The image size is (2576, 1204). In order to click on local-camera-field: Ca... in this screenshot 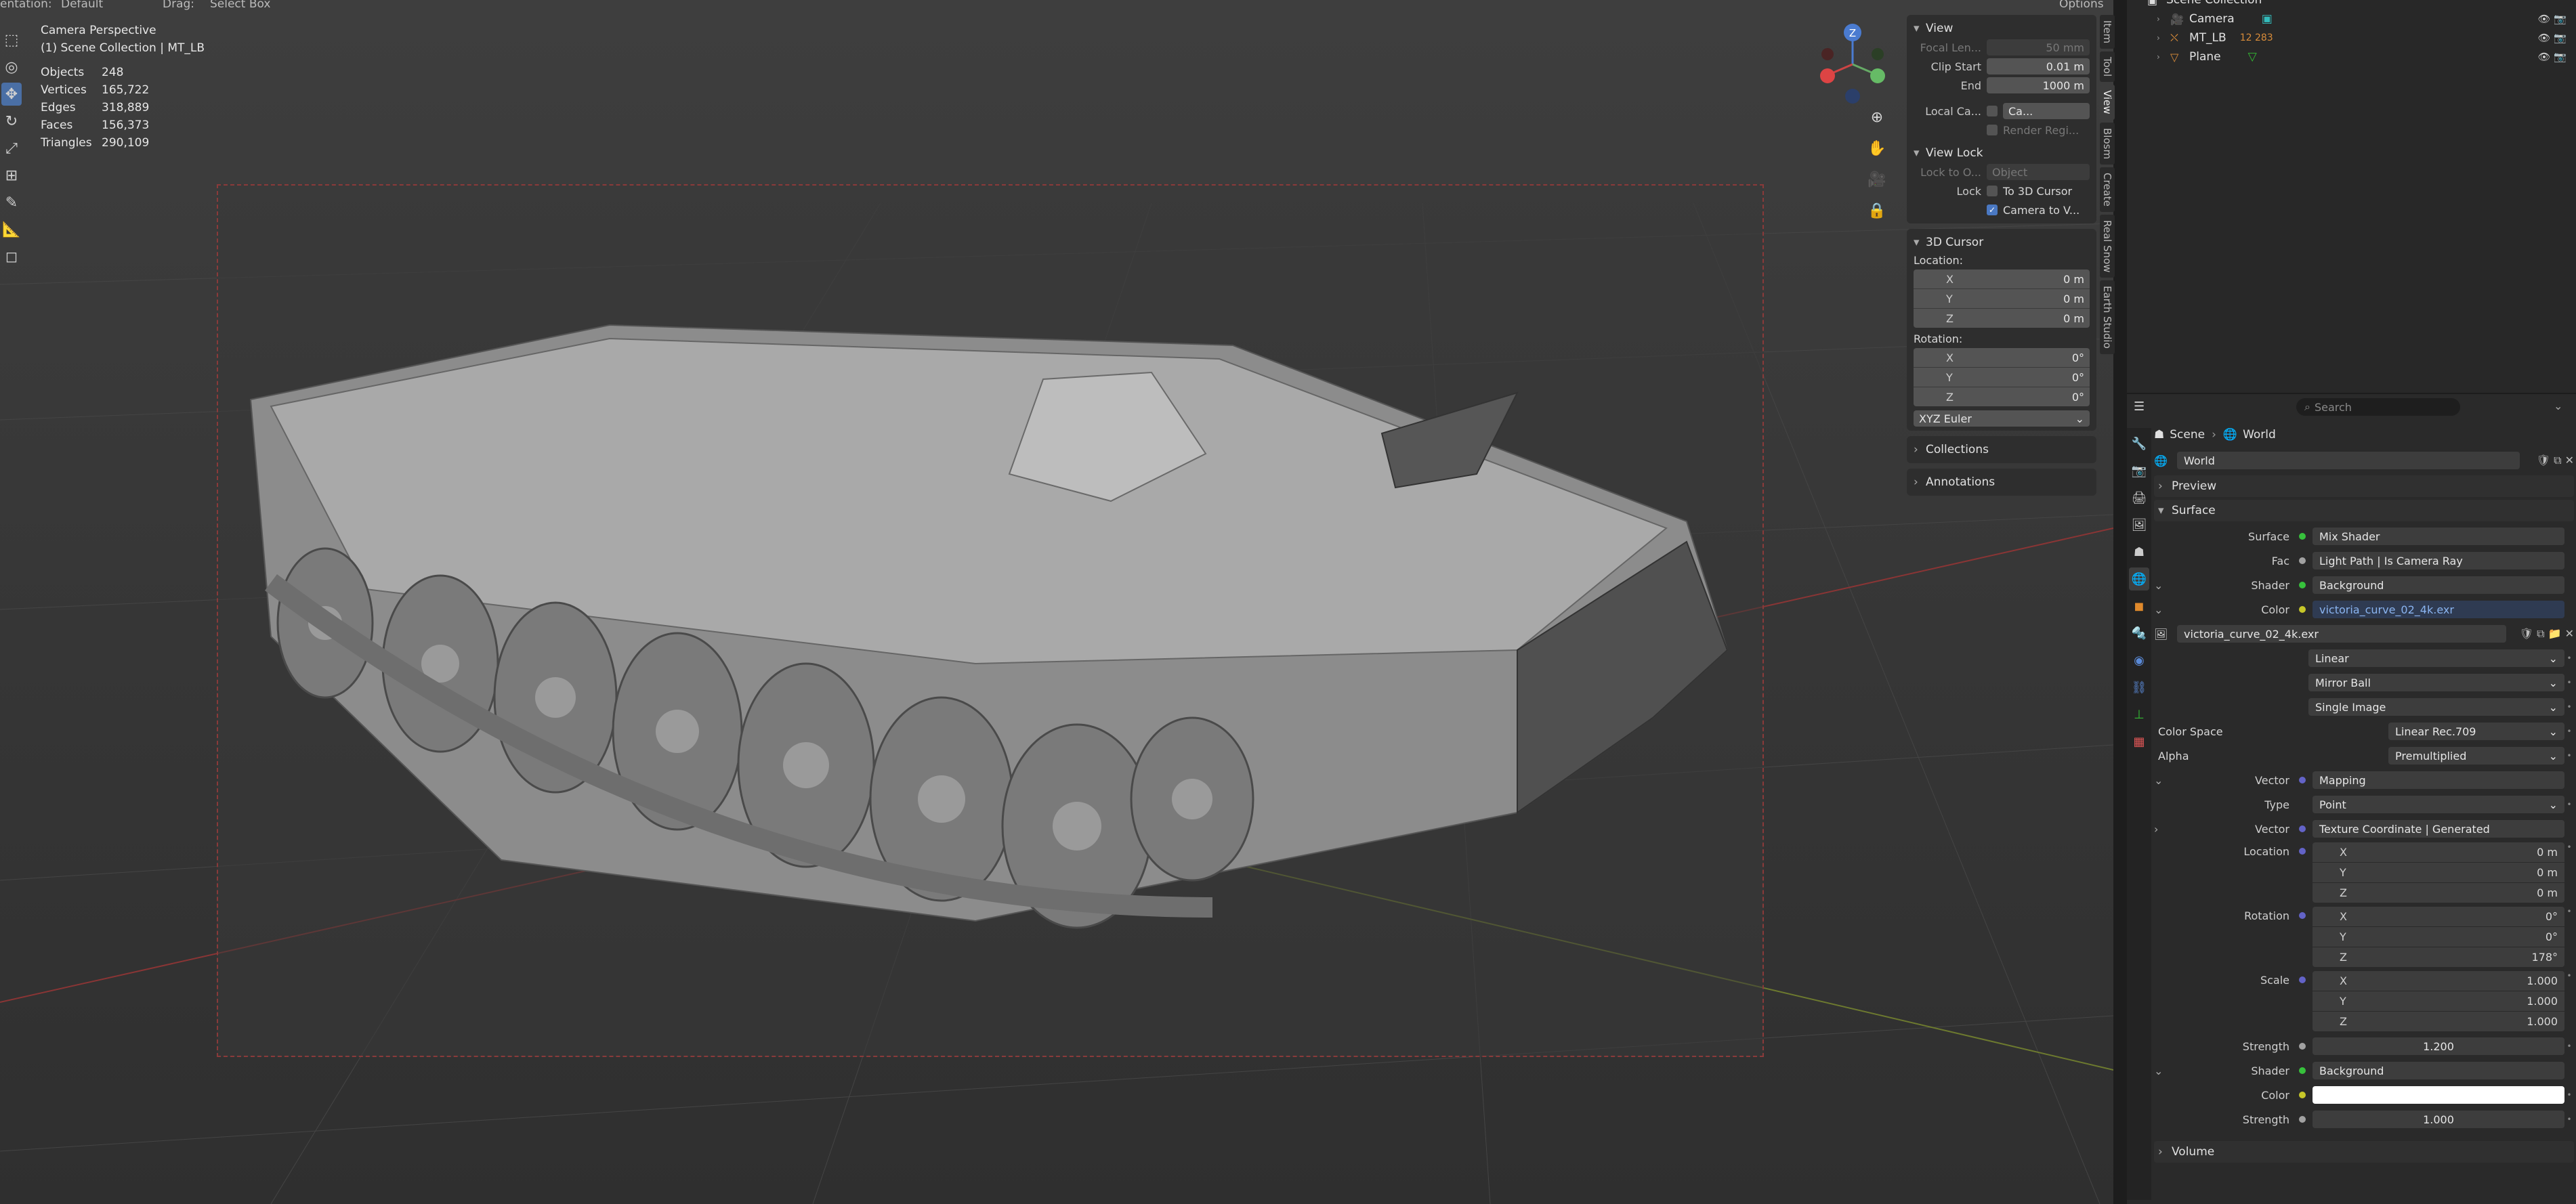, I will do `click(2046, 111)`.